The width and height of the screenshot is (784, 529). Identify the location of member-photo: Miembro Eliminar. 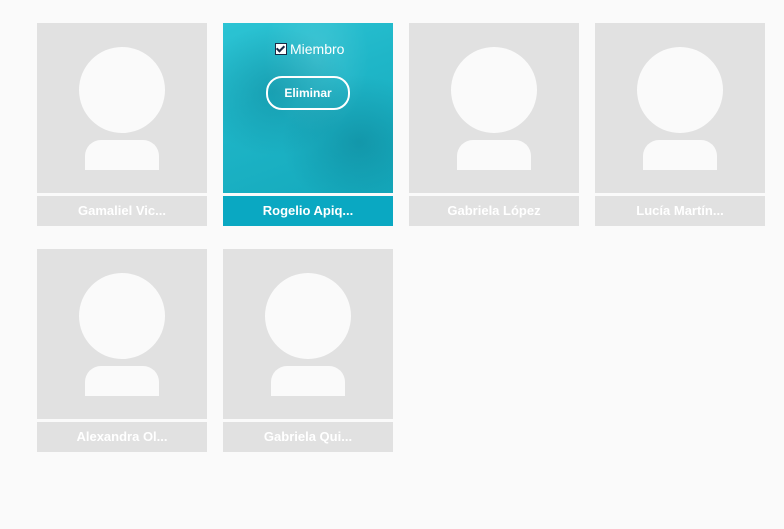
(308, 108).